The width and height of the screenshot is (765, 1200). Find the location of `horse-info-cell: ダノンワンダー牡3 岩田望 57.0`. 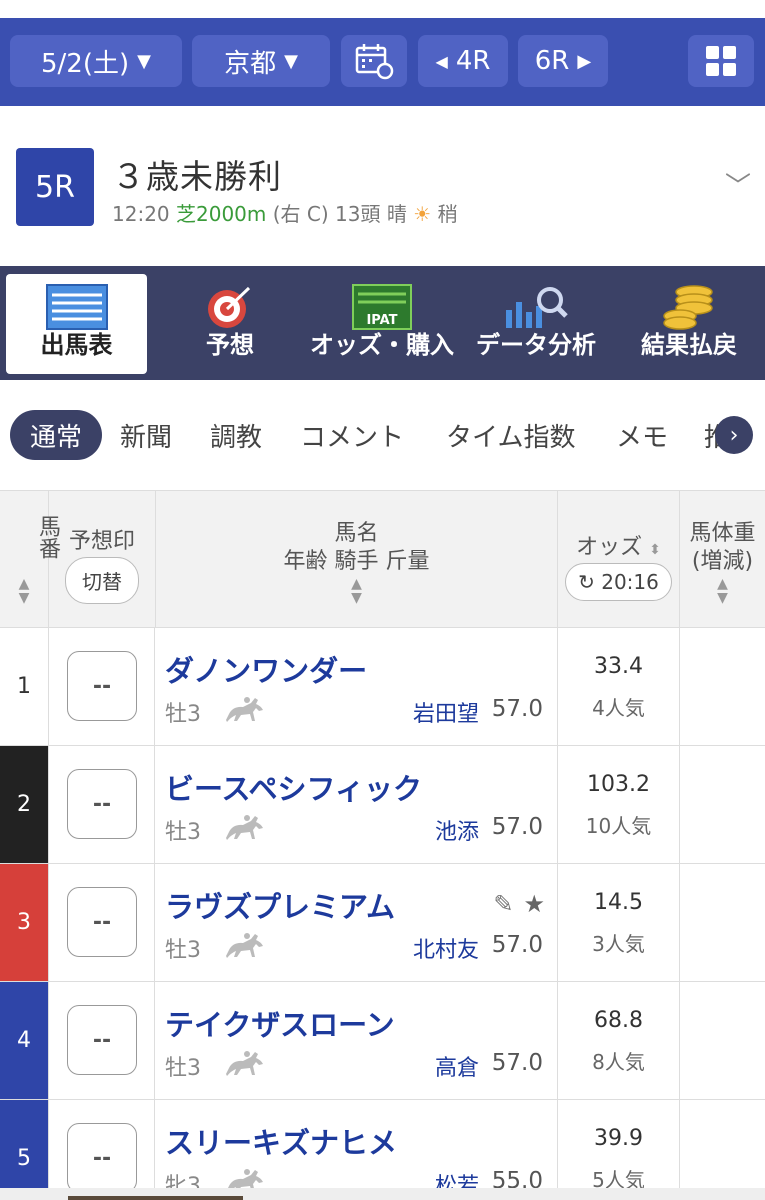

horse-info-cell: ダノンワンダー牡3 岩田望 57.0 is located at coordinates (356, 686).